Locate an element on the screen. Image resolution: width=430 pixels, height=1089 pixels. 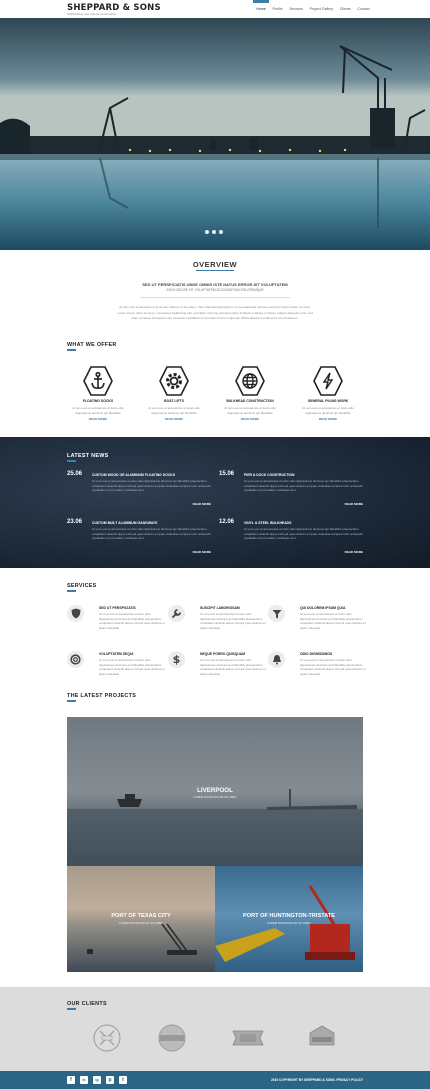
instagram-icon: ig is located at coordinates (97, 1080).